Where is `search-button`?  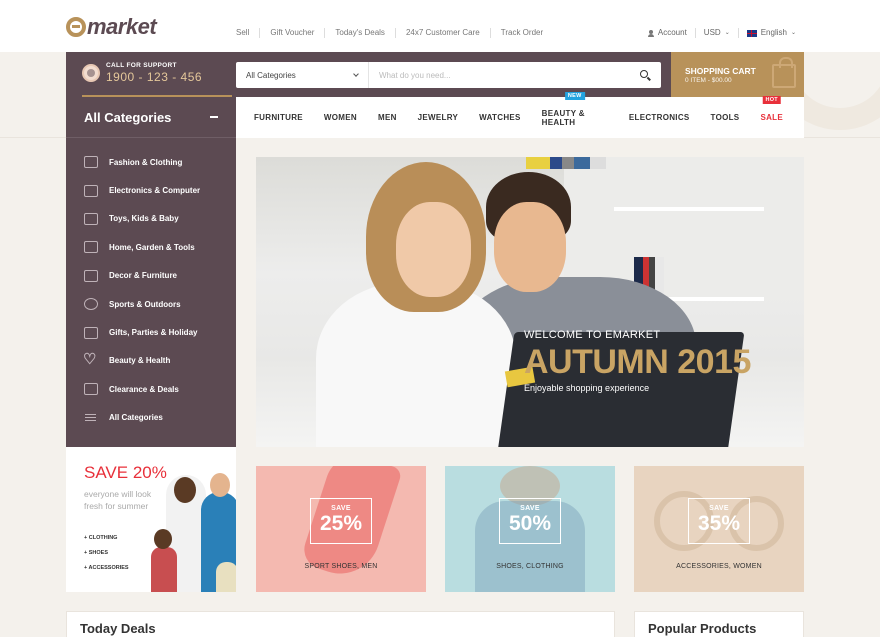
search-button is located at coordinates (646, 75).